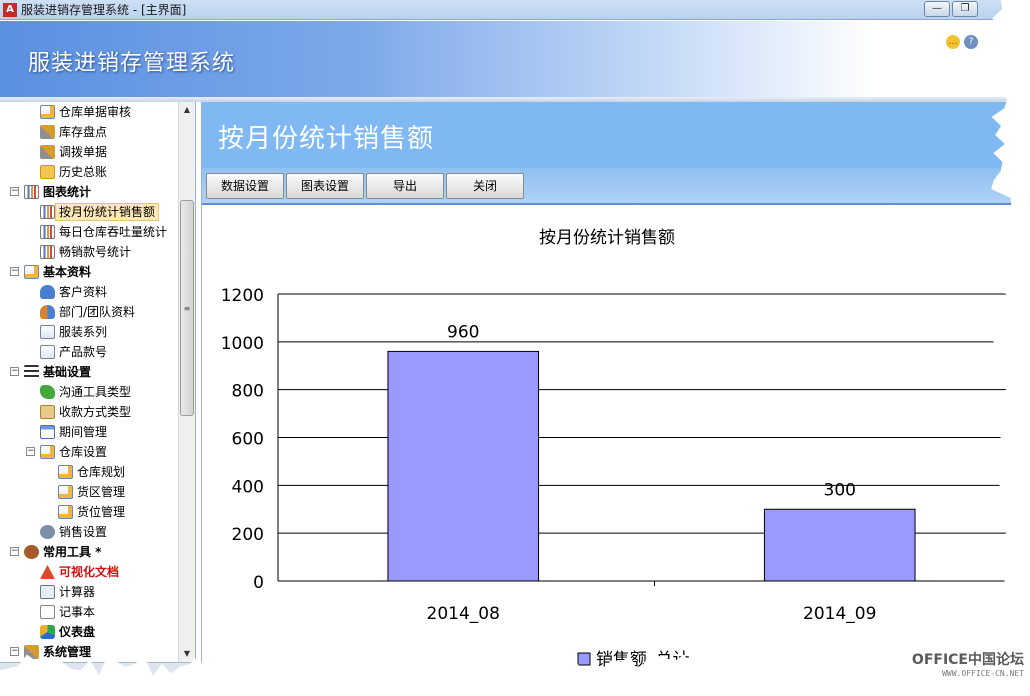 The width and height of the screenshot is (1030, 696). What do you see at coordinates (187, 308) in the screenshot?
I see `scroll-thumb: ≡` at bounding box center [187, 308].